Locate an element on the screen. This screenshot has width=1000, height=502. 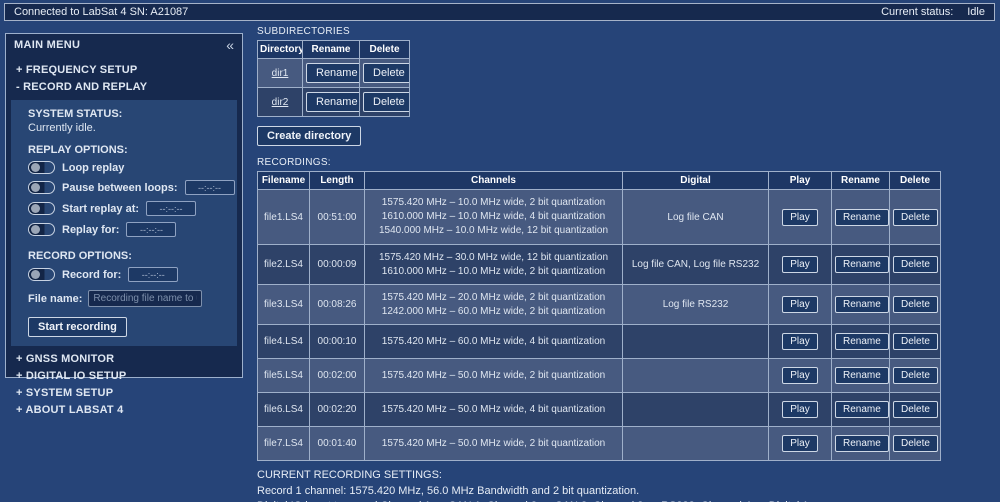
loop-replay-toggle is located at coordinates (41, 167).